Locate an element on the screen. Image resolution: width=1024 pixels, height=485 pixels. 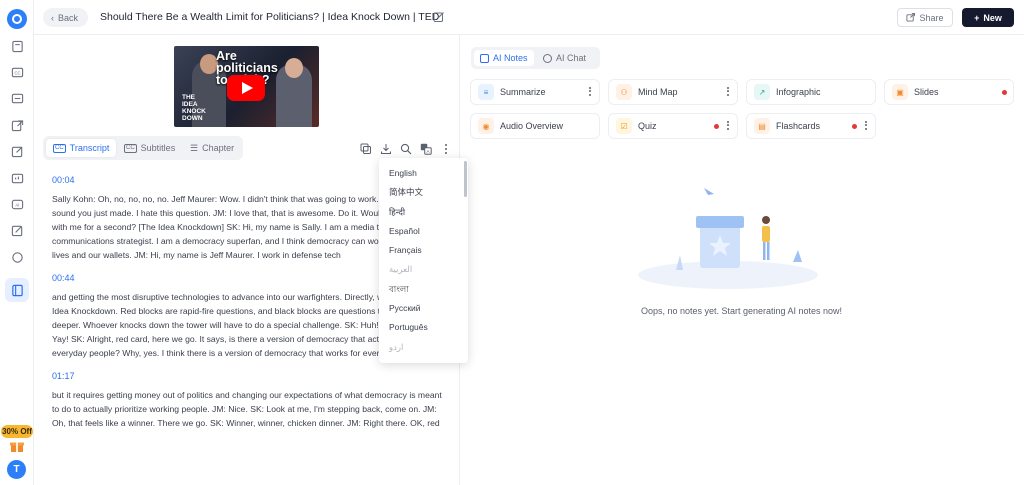
transcript-tab-icon: CC is located at coordinates (59, 148).